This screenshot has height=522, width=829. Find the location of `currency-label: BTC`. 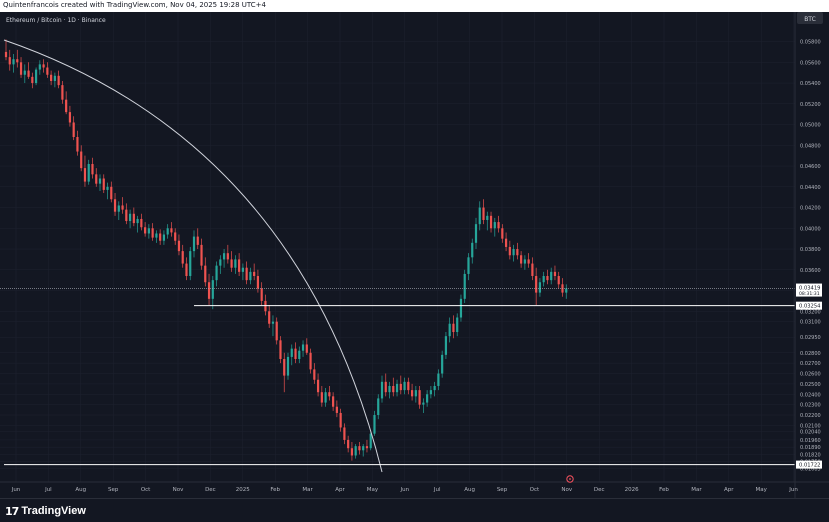

currency-label: BTC is located at coordinates (810, 19).